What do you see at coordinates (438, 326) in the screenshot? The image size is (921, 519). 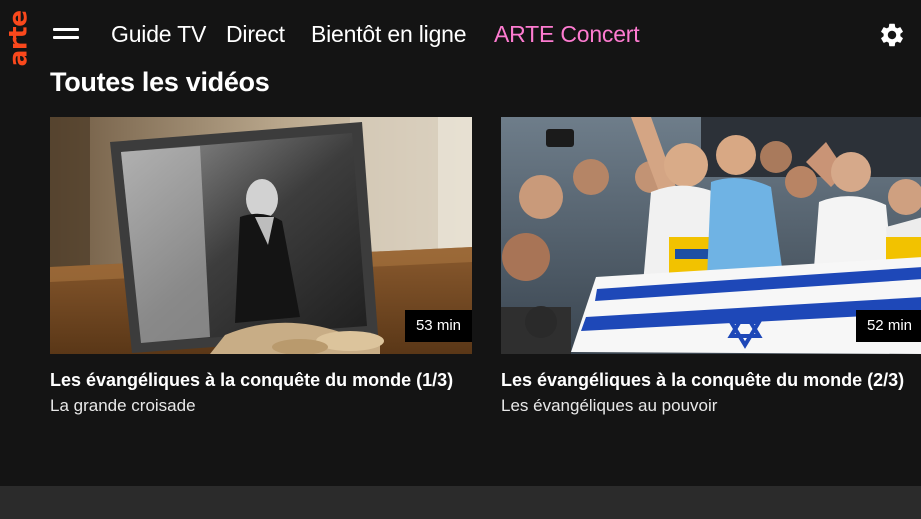 I see `duration-badge: 53 min` at bounding box center [438, 326].